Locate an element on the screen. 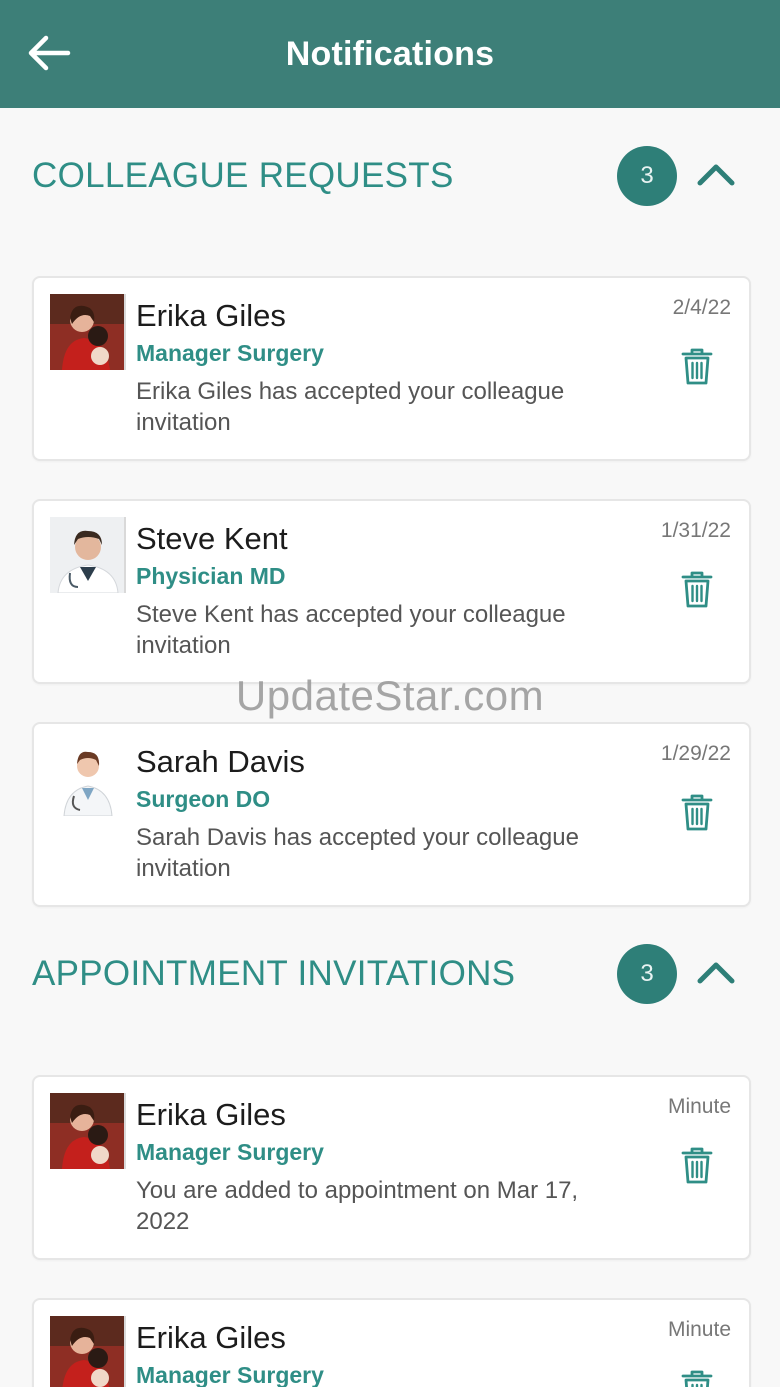  section-header-appointment-invitations: APPOINTMENT INVITATIONS 3 is located at coordinates (390, 975).